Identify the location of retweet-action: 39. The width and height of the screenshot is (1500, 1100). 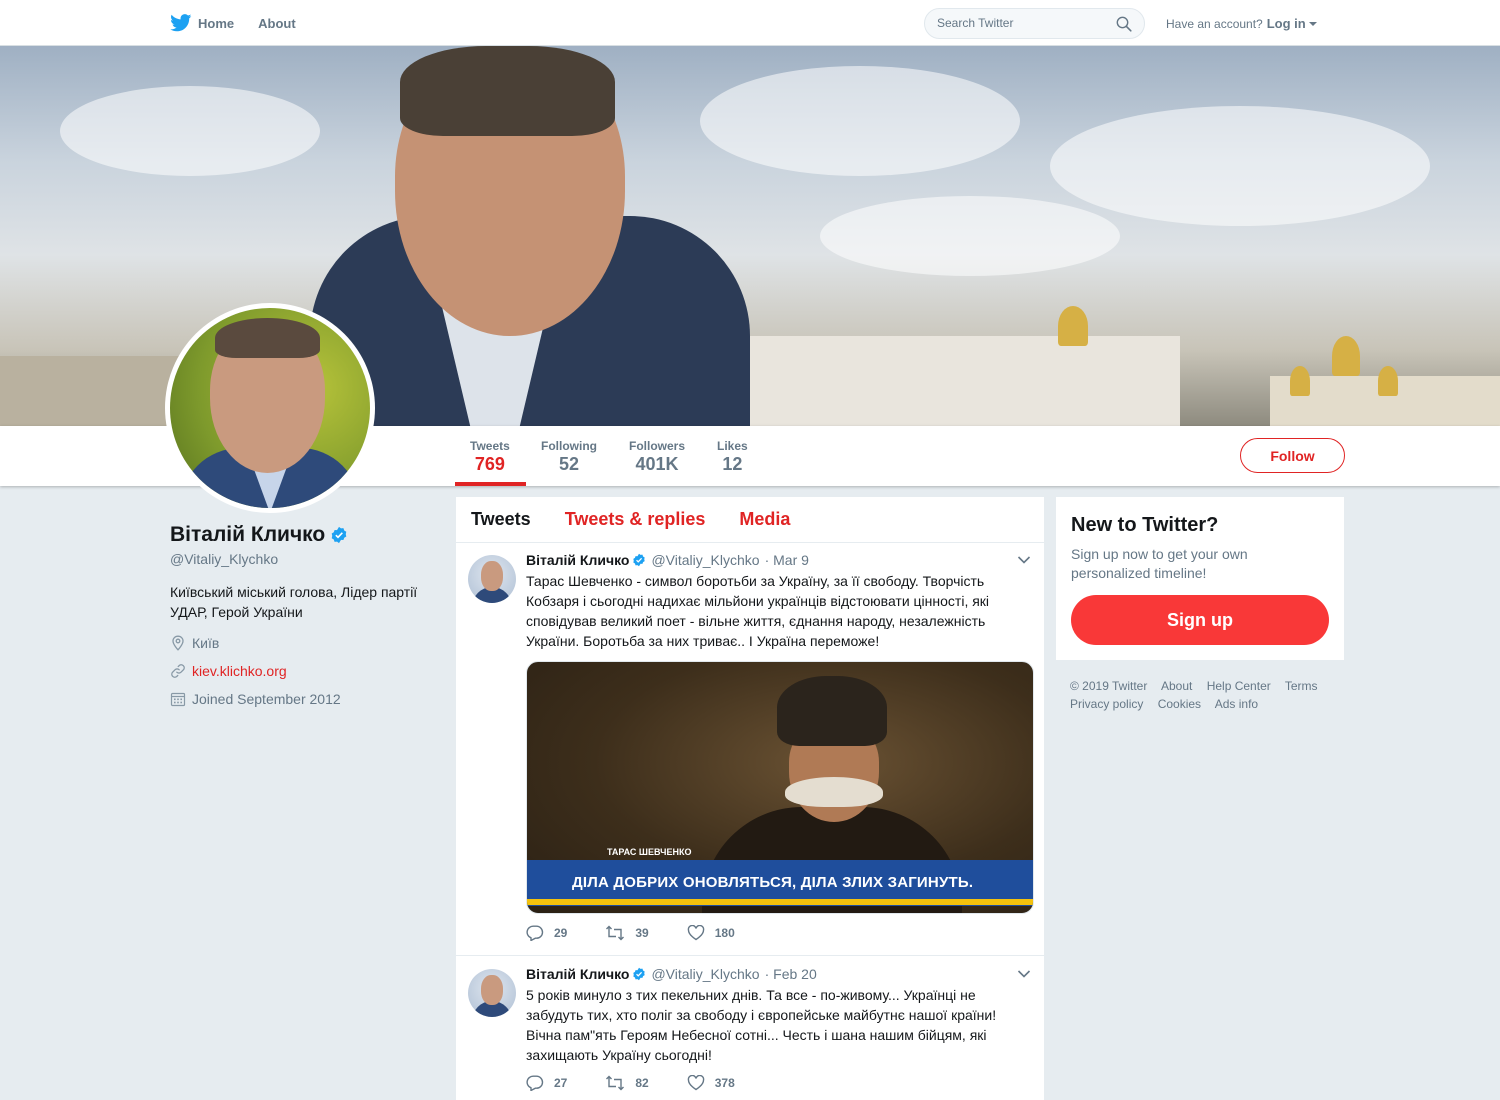
(627, 933).